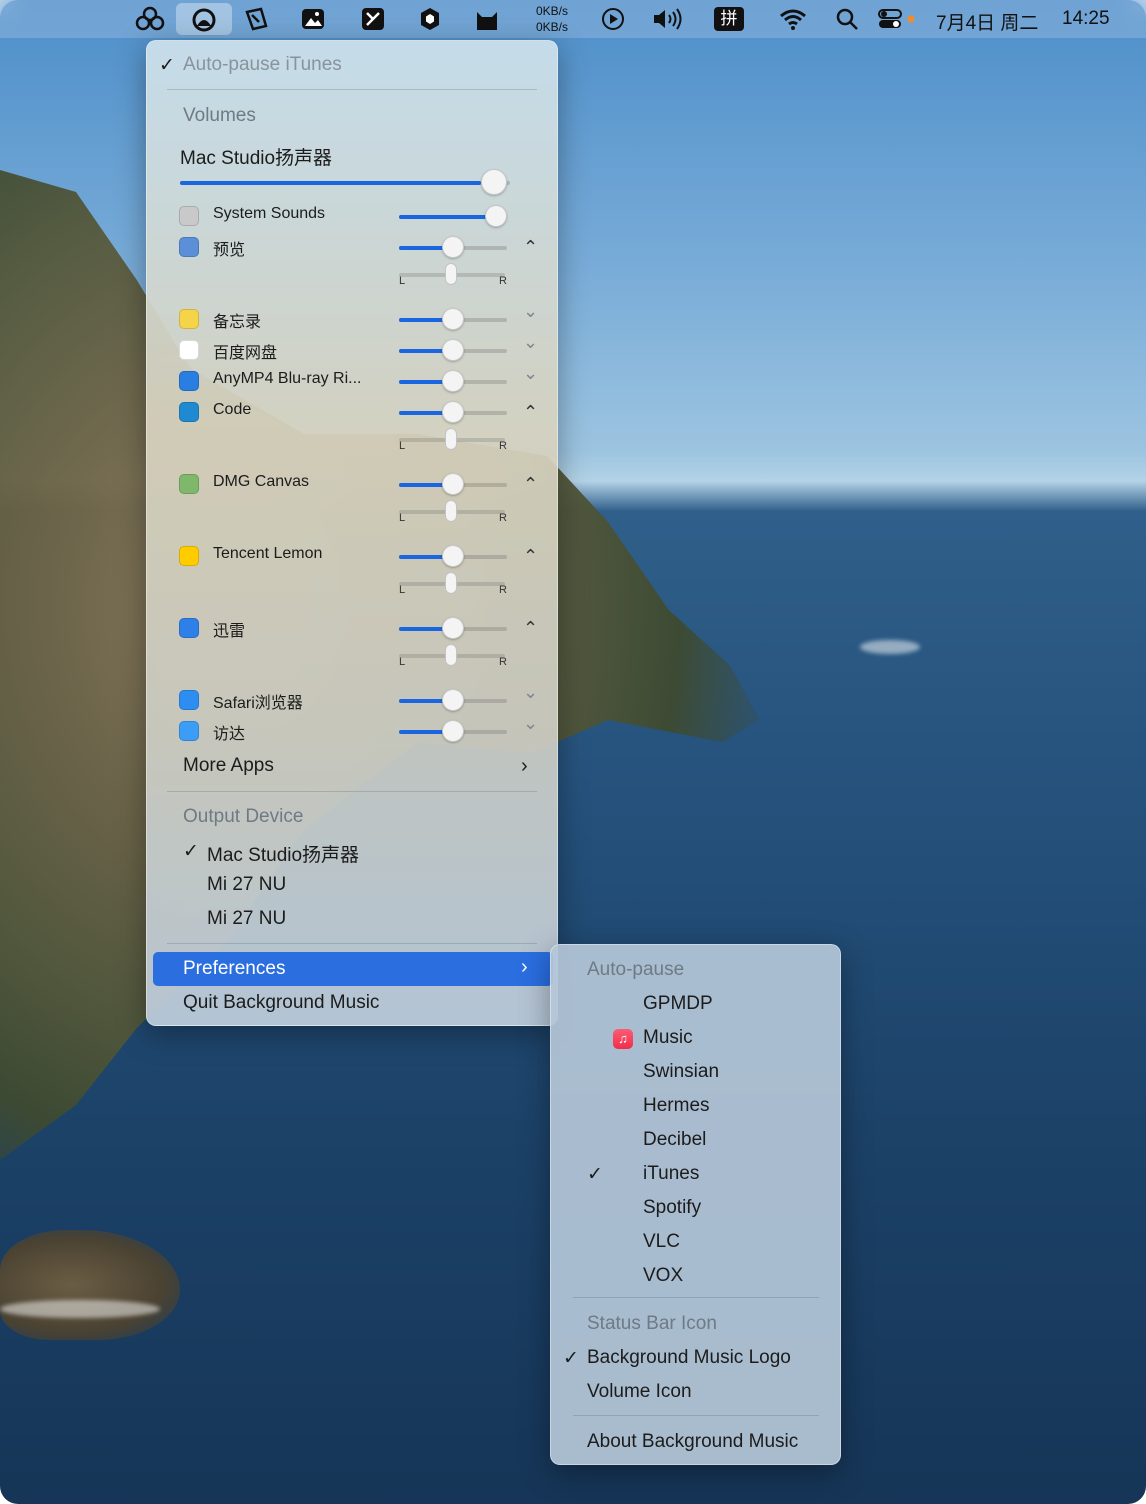 The width and height of the screenshot is (1146, 1504). I want to click on cat-icon, so click(487, 19).